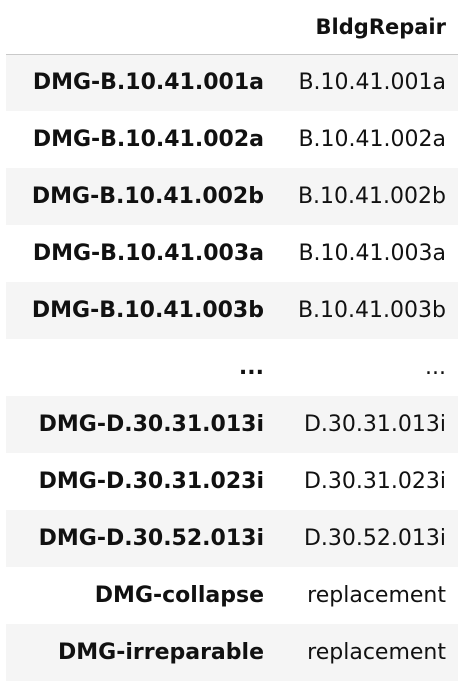 Image resolution: width=468 pixels, height=681 pixels. I want to click on table-row: DMG-D.30.31.023i D.30.31.023i, so click(232, 481).